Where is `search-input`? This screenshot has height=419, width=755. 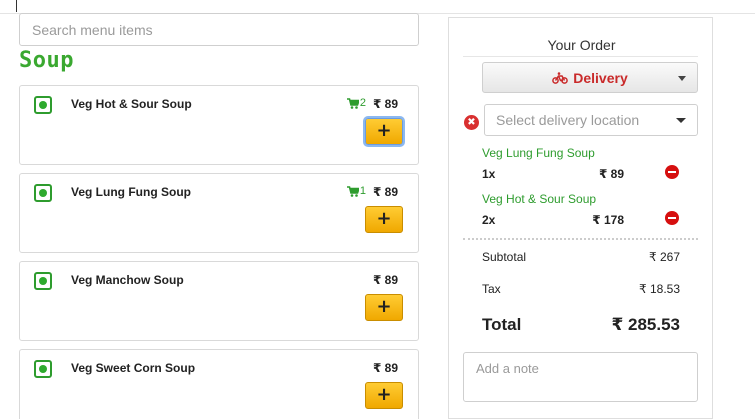 search-input is located at coordinates (219, 29).